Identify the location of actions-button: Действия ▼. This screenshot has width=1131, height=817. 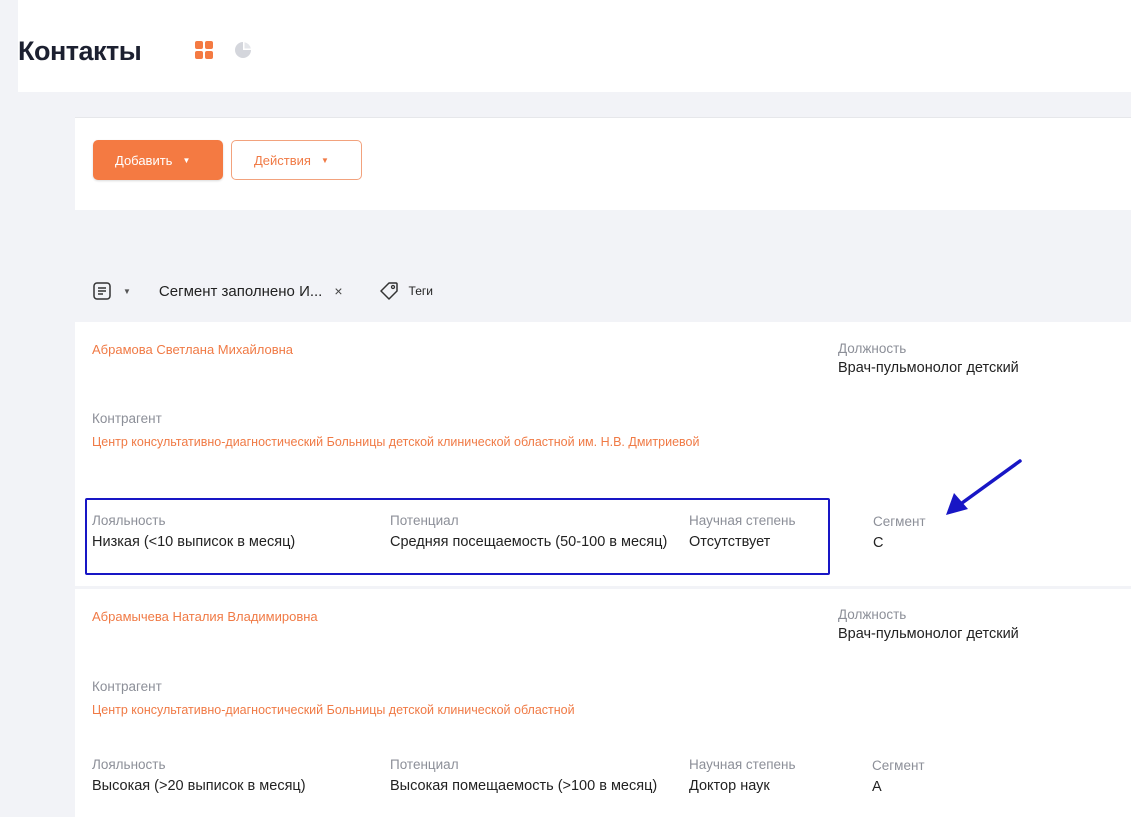
(296, 160).